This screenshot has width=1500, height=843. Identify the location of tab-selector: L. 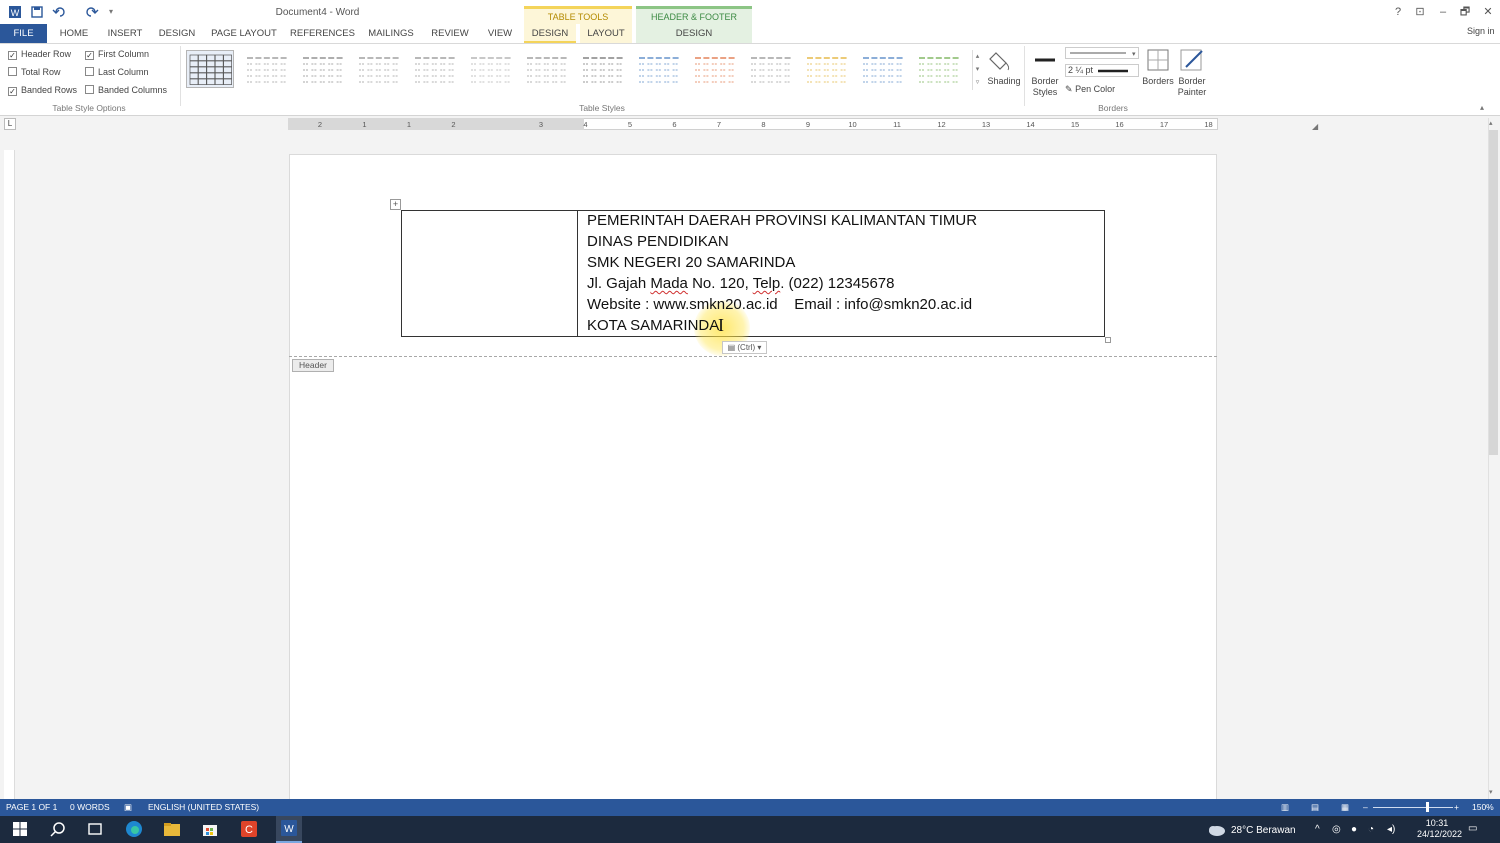
(10, 124).